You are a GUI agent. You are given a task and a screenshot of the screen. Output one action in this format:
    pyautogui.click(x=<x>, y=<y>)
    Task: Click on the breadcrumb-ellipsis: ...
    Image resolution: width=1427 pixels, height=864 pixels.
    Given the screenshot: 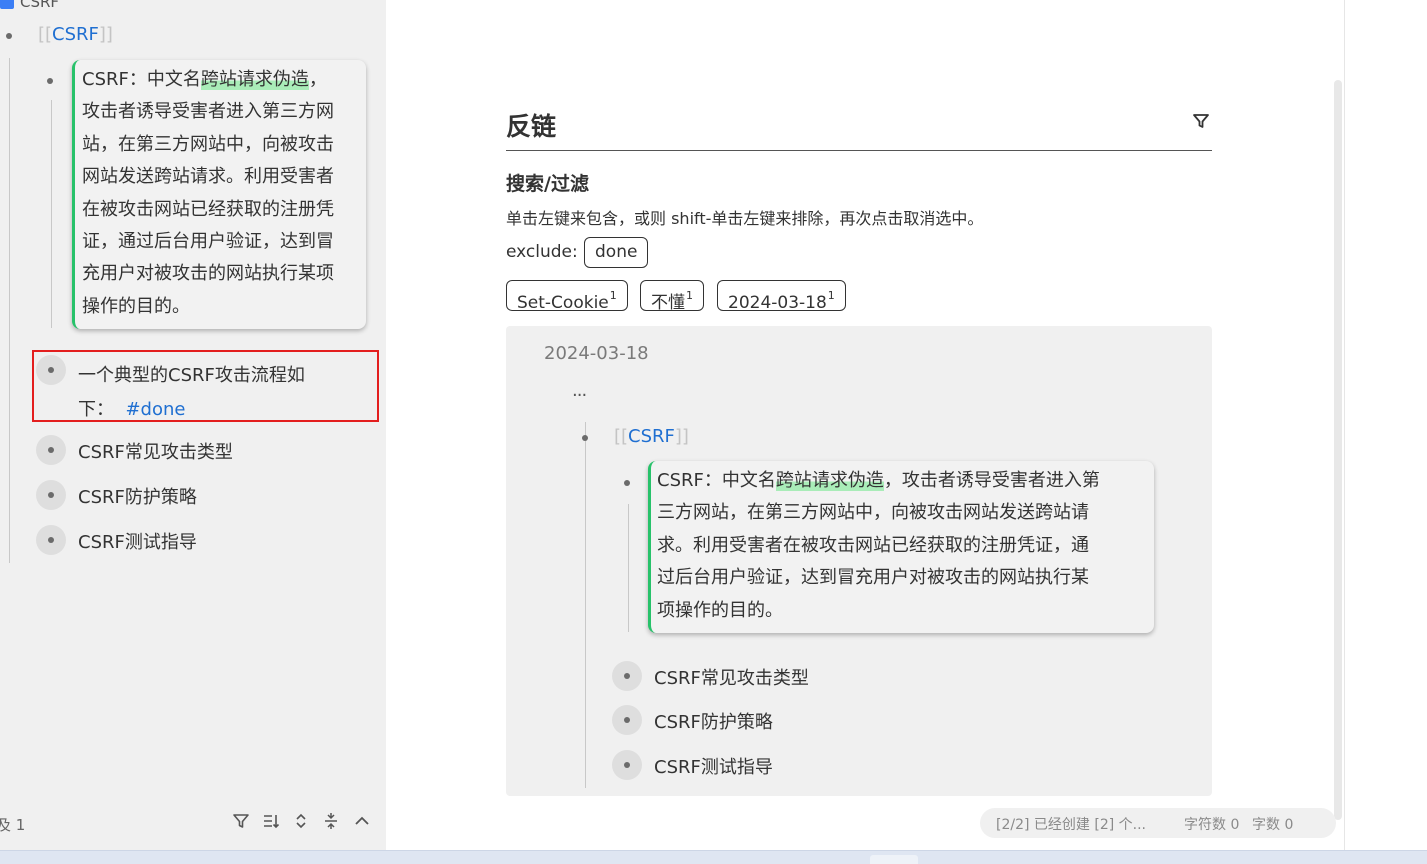 What is the action you would take?
    pyautogui.click(x=579, y=390)
    